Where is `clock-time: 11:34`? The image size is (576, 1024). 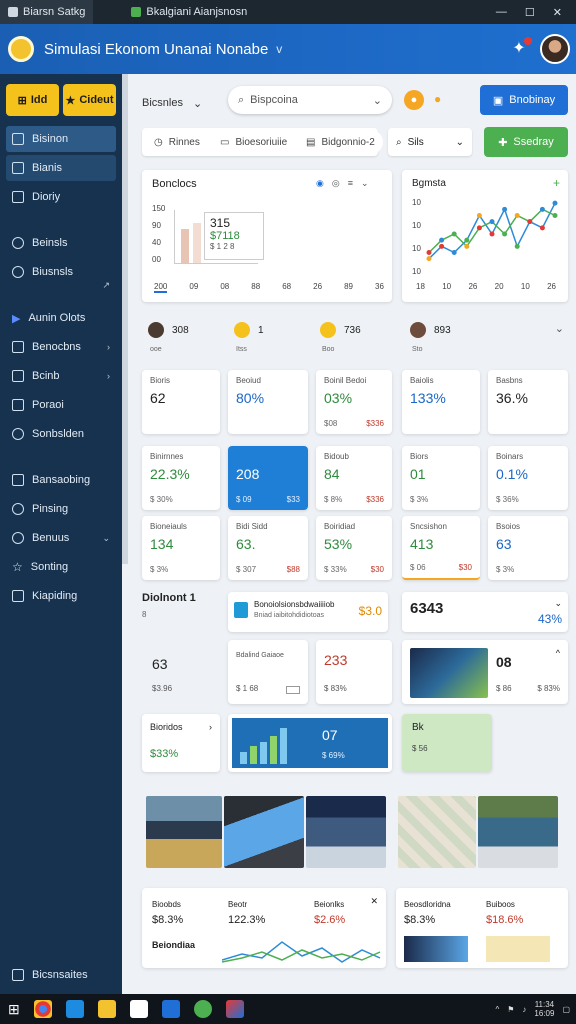 clock-time: 11:34 is located at coordinates (544, 1004).